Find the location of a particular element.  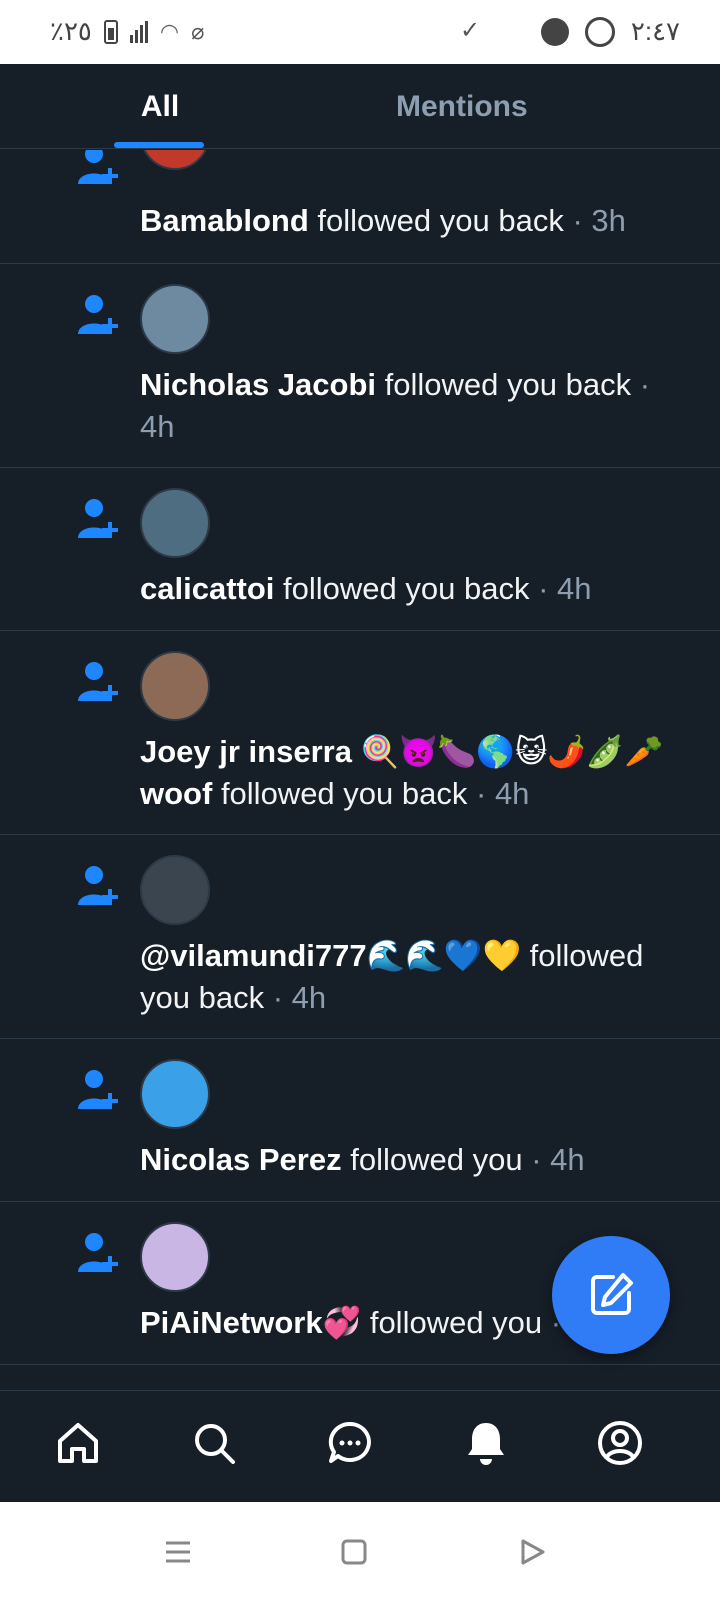

notification-text: Bamablond followed you back · 3h is located at coordinates (383, 220).